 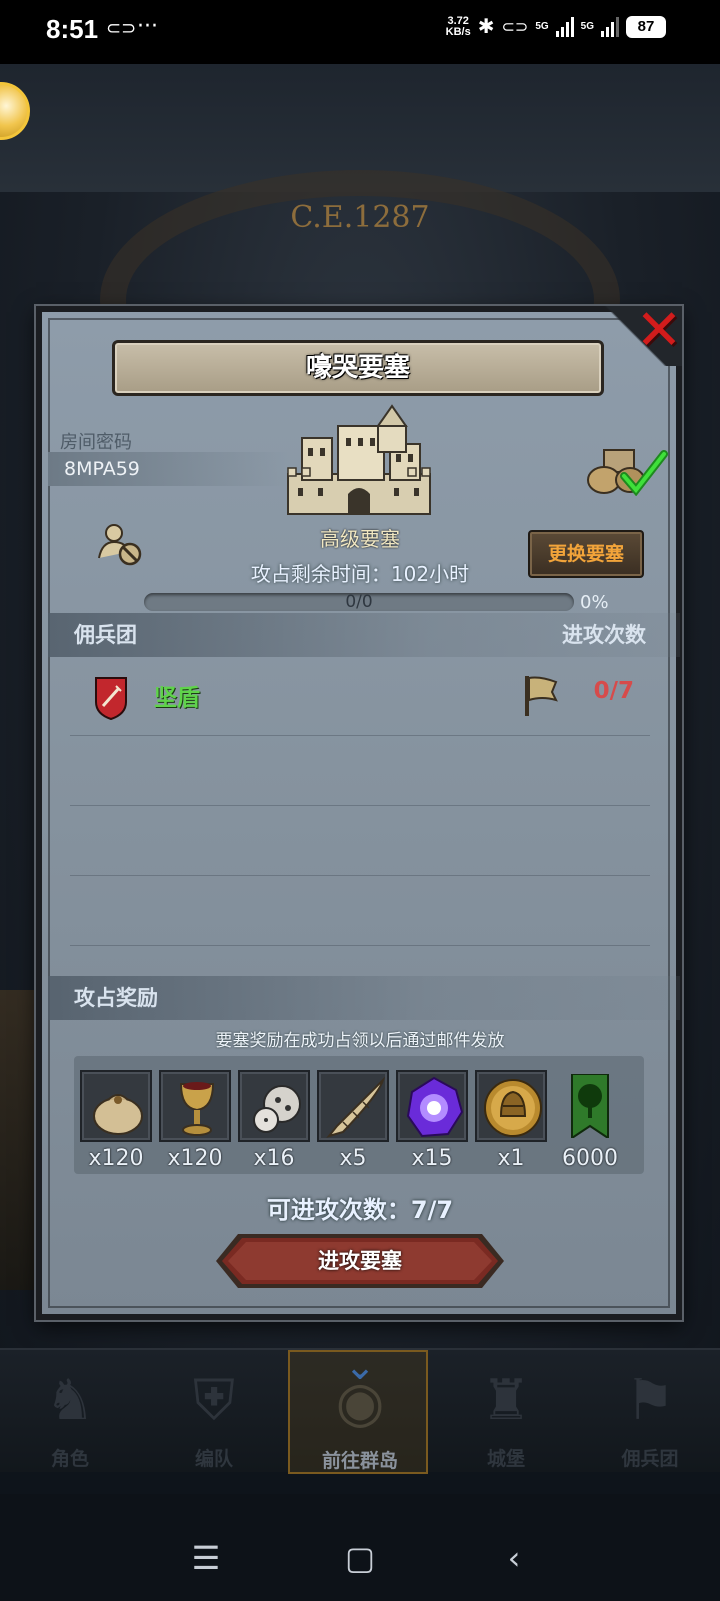 I want to click on link-icon: ⊂⊃, so click(x=121, y=28).